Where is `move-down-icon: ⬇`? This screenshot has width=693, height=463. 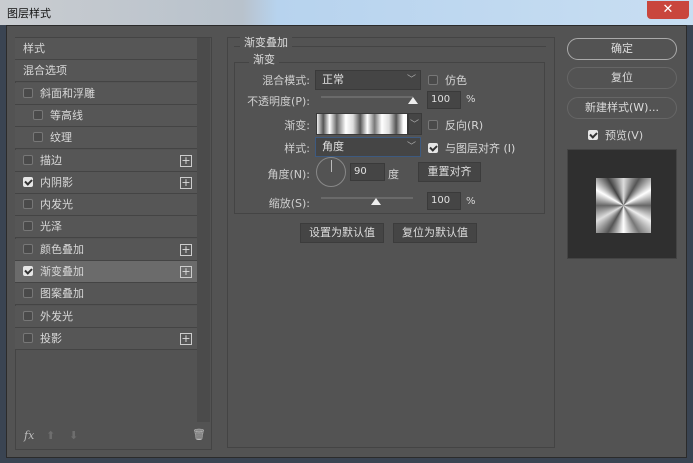
move-down-icon: ⬇ is located at coordinates (73, 435).